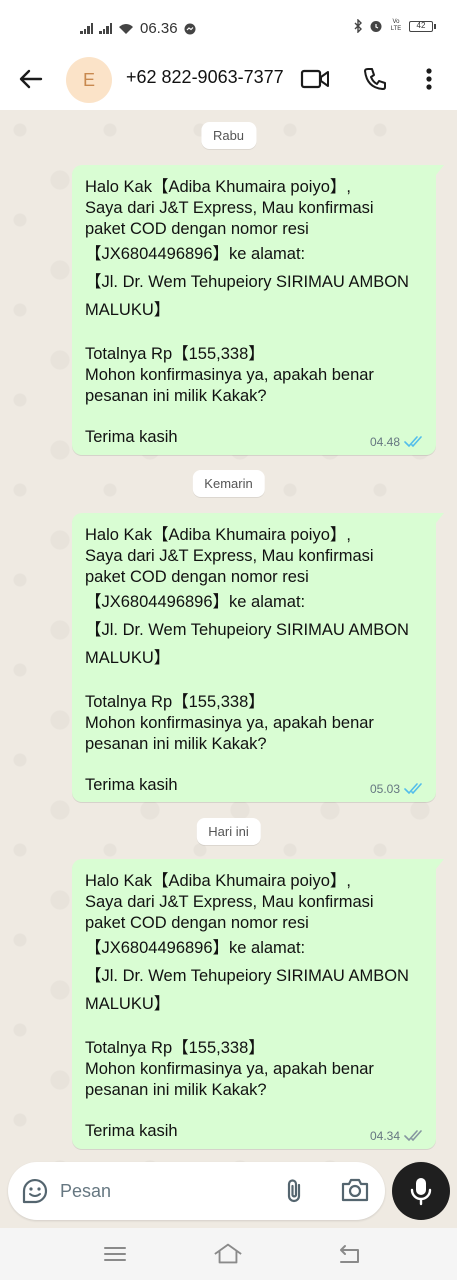  I want to click on back-button, so click(31, 79).